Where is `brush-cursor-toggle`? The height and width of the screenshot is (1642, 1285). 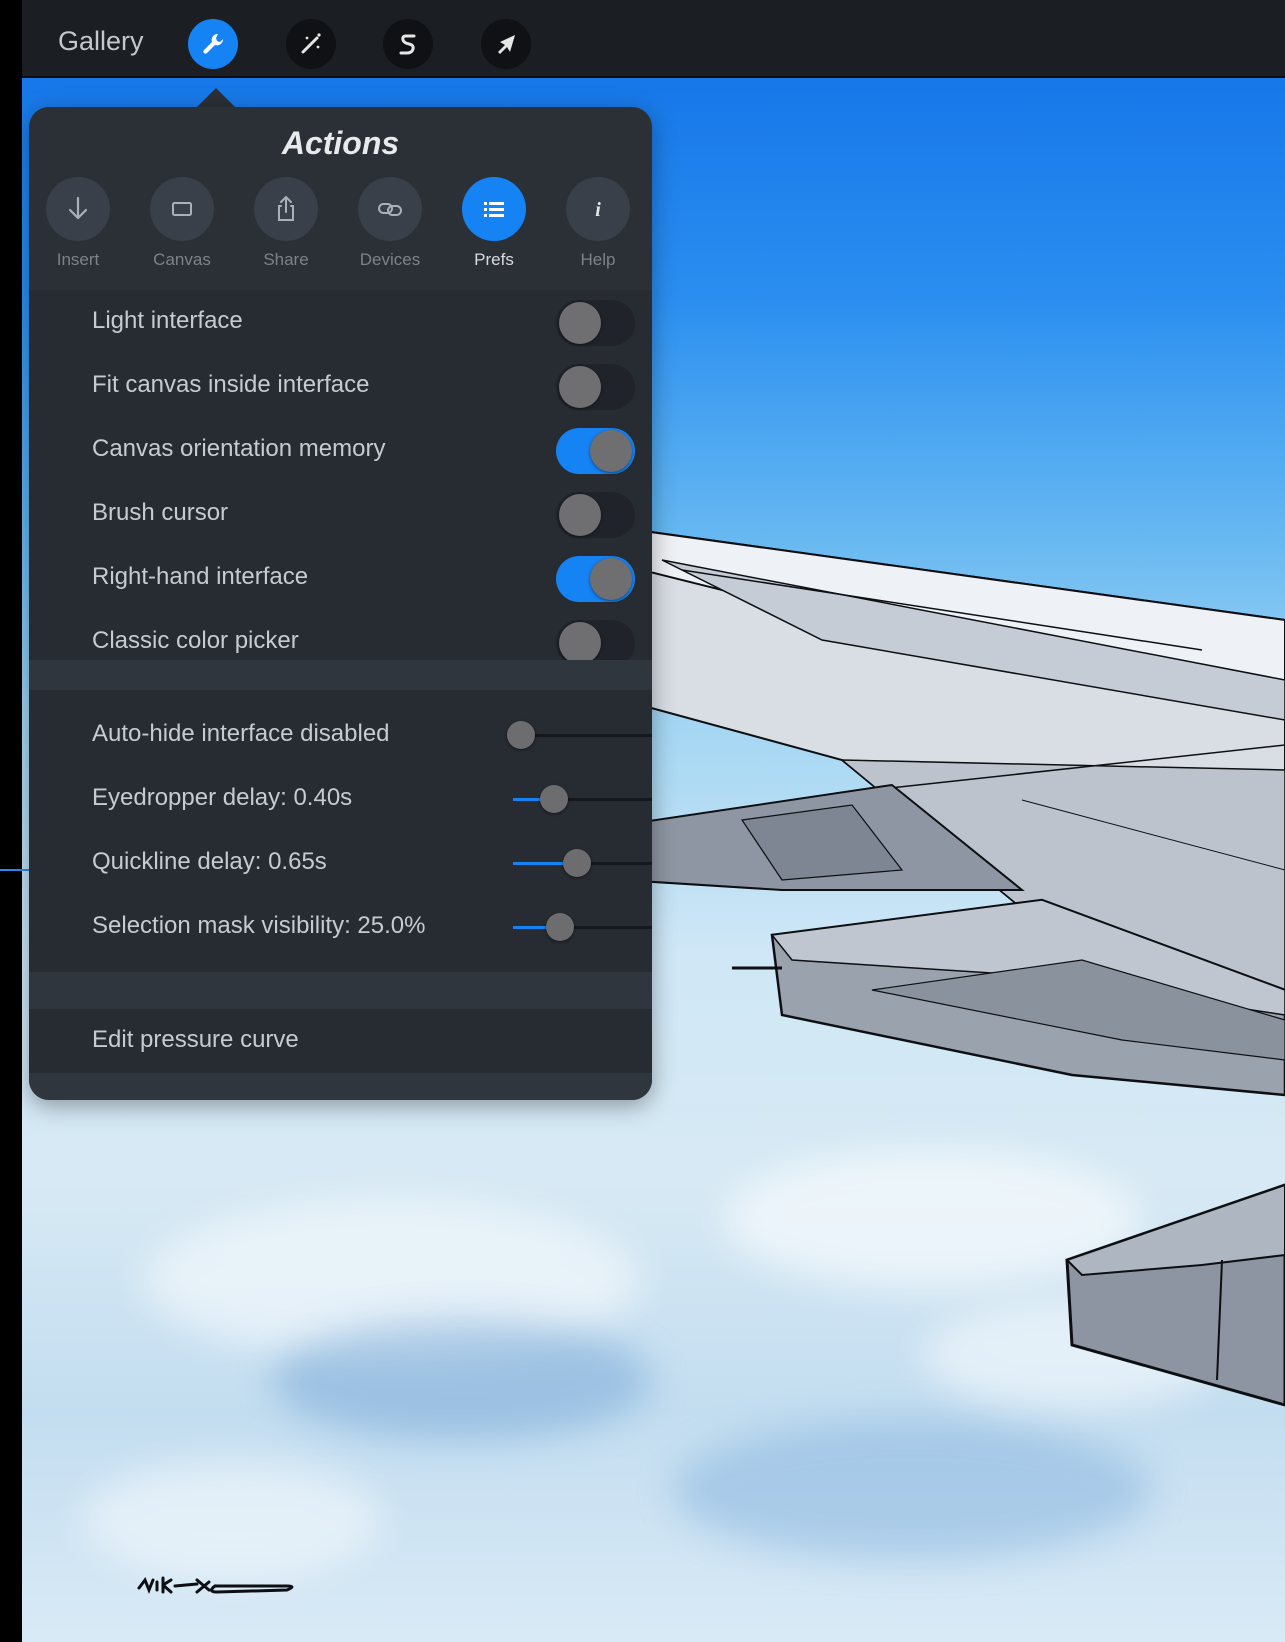
brush-cursor-toggle is located at coordinates (595, 515).